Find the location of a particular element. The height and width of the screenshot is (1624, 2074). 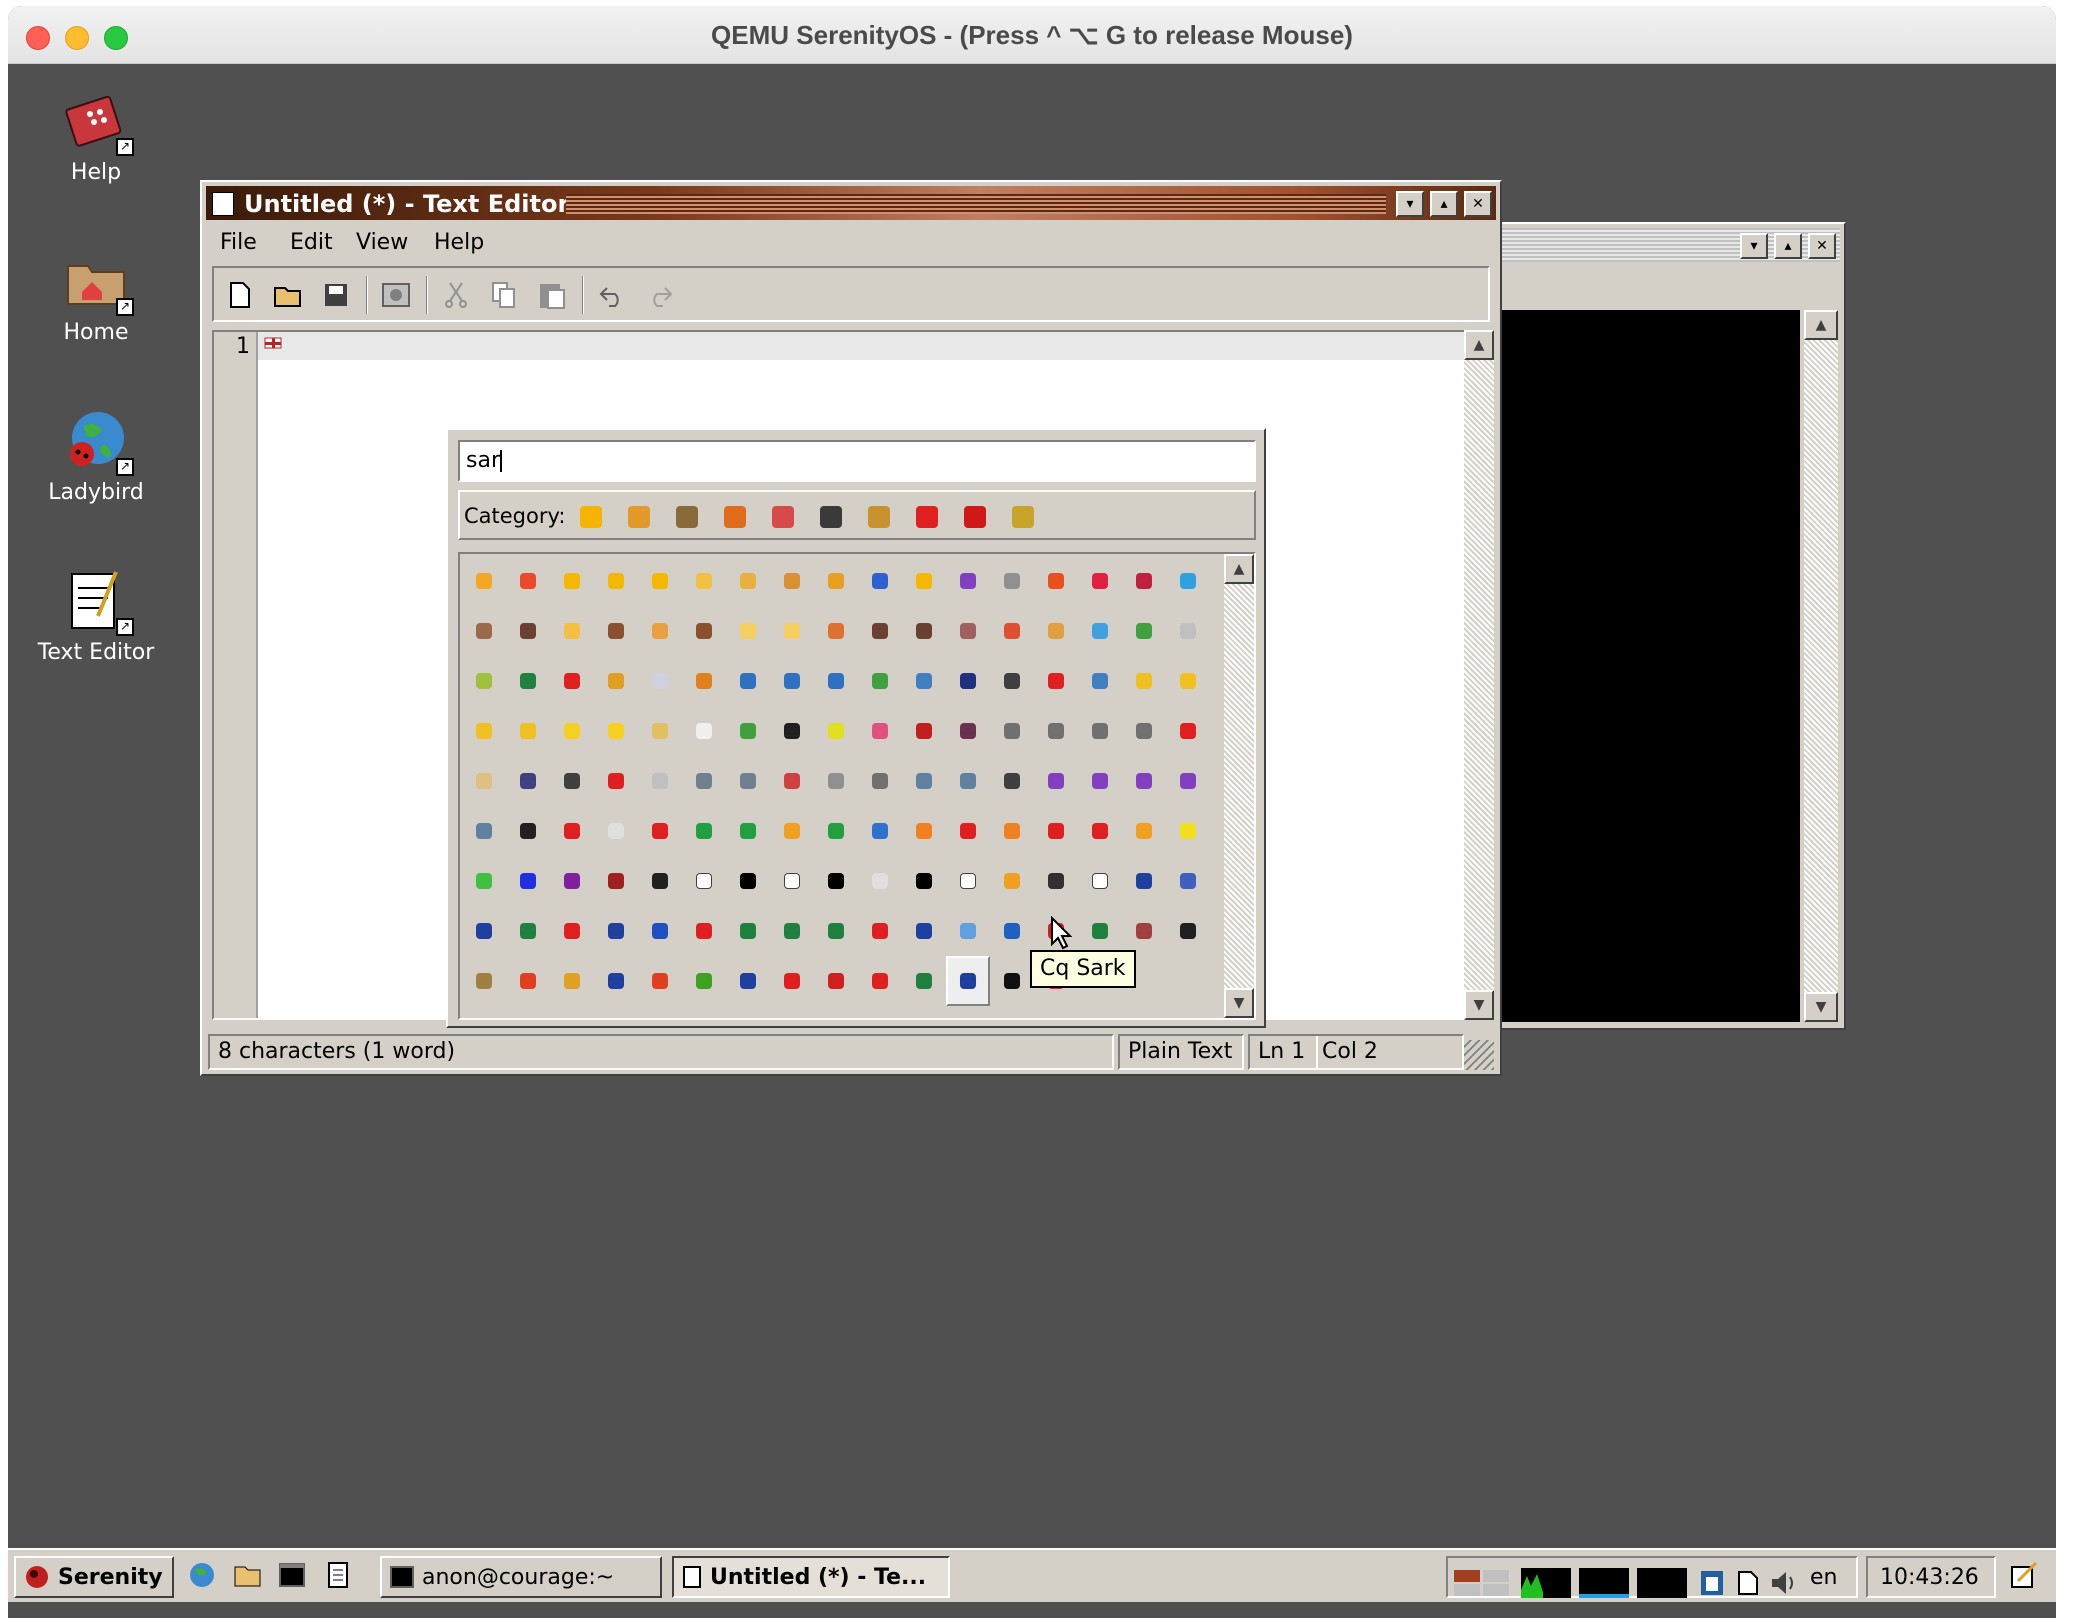

terminal-screen is located at coordinates (1646, 666).